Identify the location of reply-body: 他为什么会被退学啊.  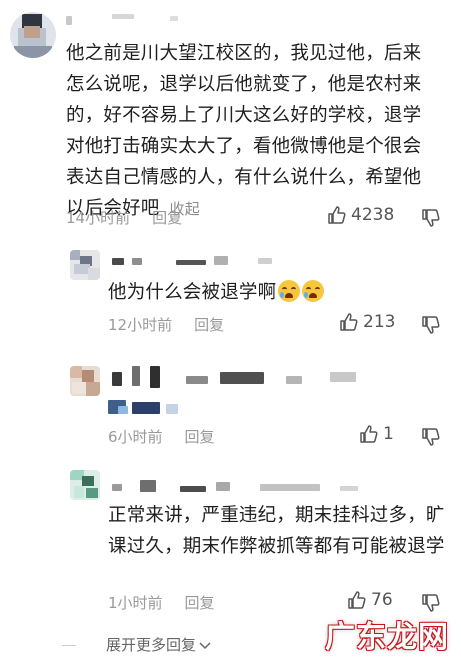
(192, 292).